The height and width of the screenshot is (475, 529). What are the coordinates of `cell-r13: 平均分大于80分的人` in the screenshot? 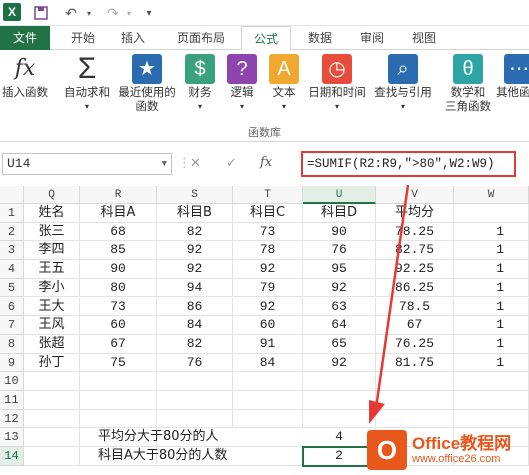 It's located at (149, 438).